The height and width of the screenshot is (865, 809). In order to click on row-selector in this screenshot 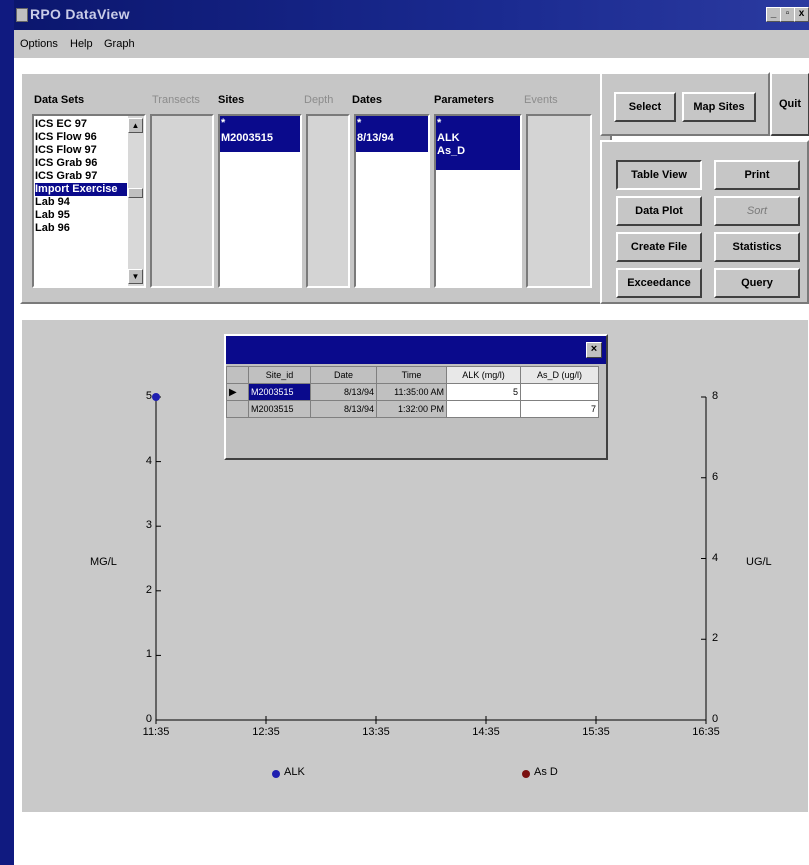, I will do `click(237, 409)`.